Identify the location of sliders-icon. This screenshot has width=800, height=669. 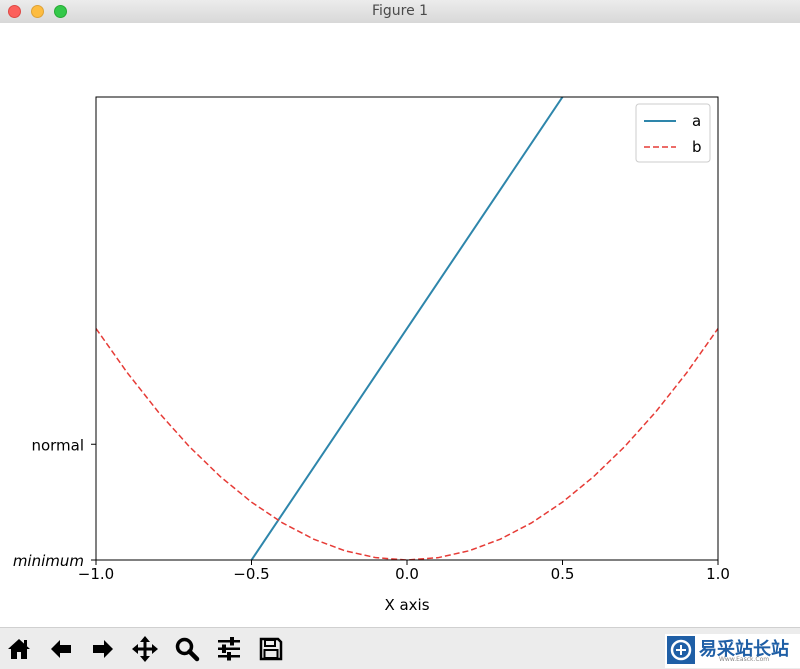
(229, 649).